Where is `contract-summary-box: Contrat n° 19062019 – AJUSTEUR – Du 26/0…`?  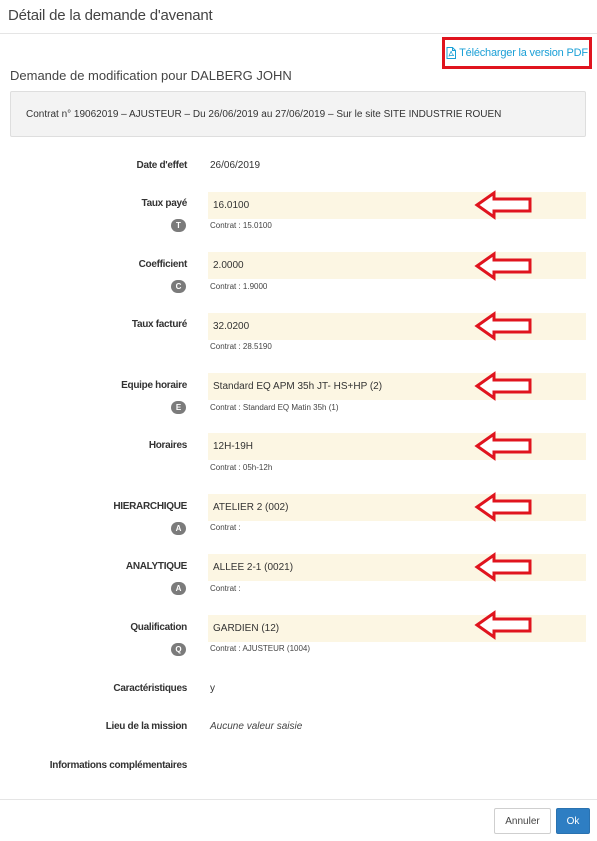
contract-summary-box: Contrat n° 19062019 – AJUSTEUR – Du 26/0… is located at coordinates (298, 114).